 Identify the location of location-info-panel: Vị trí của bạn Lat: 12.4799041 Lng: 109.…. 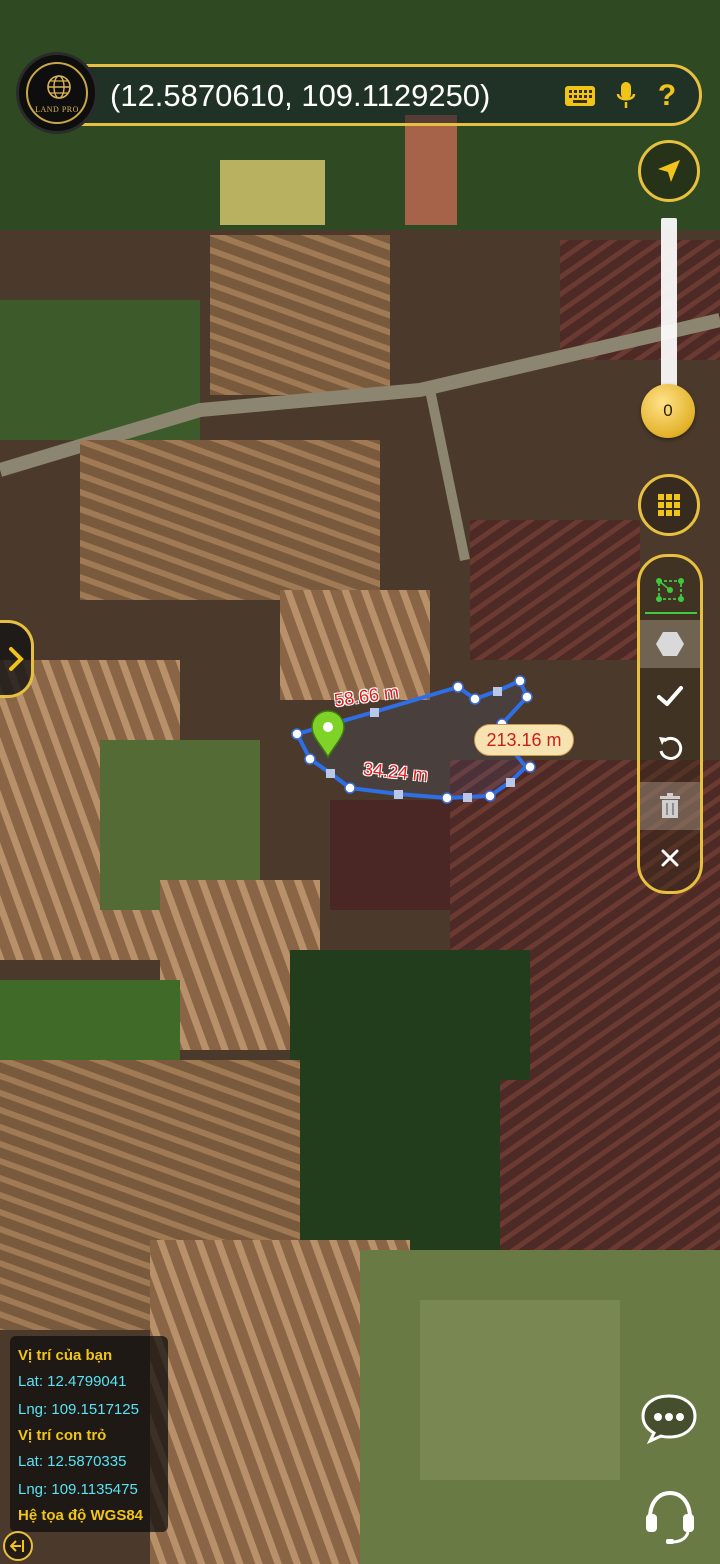
(89, 1434).